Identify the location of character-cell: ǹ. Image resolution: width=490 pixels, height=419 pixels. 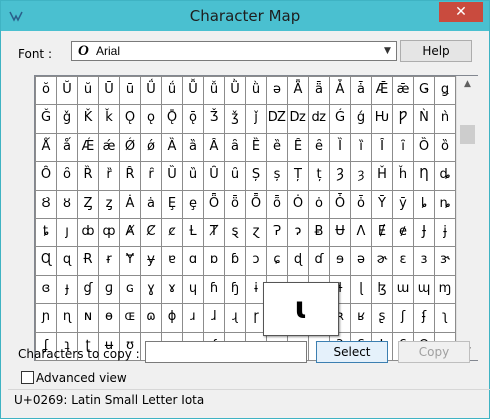
(445, 118).